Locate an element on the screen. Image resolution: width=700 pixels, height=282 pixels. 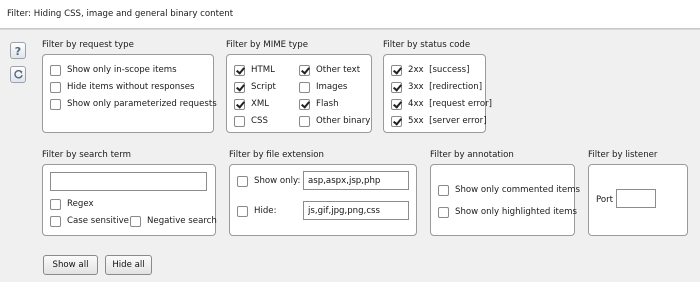
mime-other-binary-checkbox is located at coordinates (304, 121).